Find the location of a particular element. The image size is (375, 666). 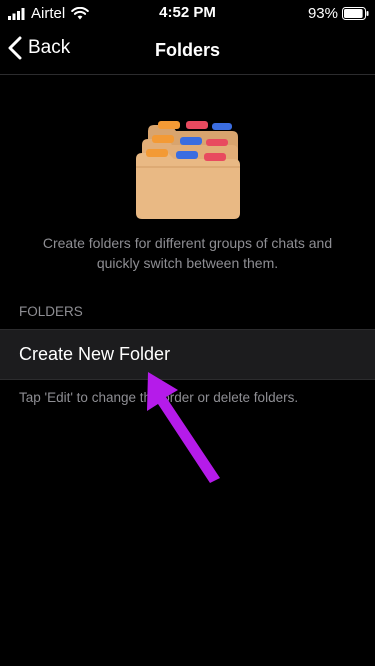

navigation-bar: Back Folders is located at coordinates (187, 50).